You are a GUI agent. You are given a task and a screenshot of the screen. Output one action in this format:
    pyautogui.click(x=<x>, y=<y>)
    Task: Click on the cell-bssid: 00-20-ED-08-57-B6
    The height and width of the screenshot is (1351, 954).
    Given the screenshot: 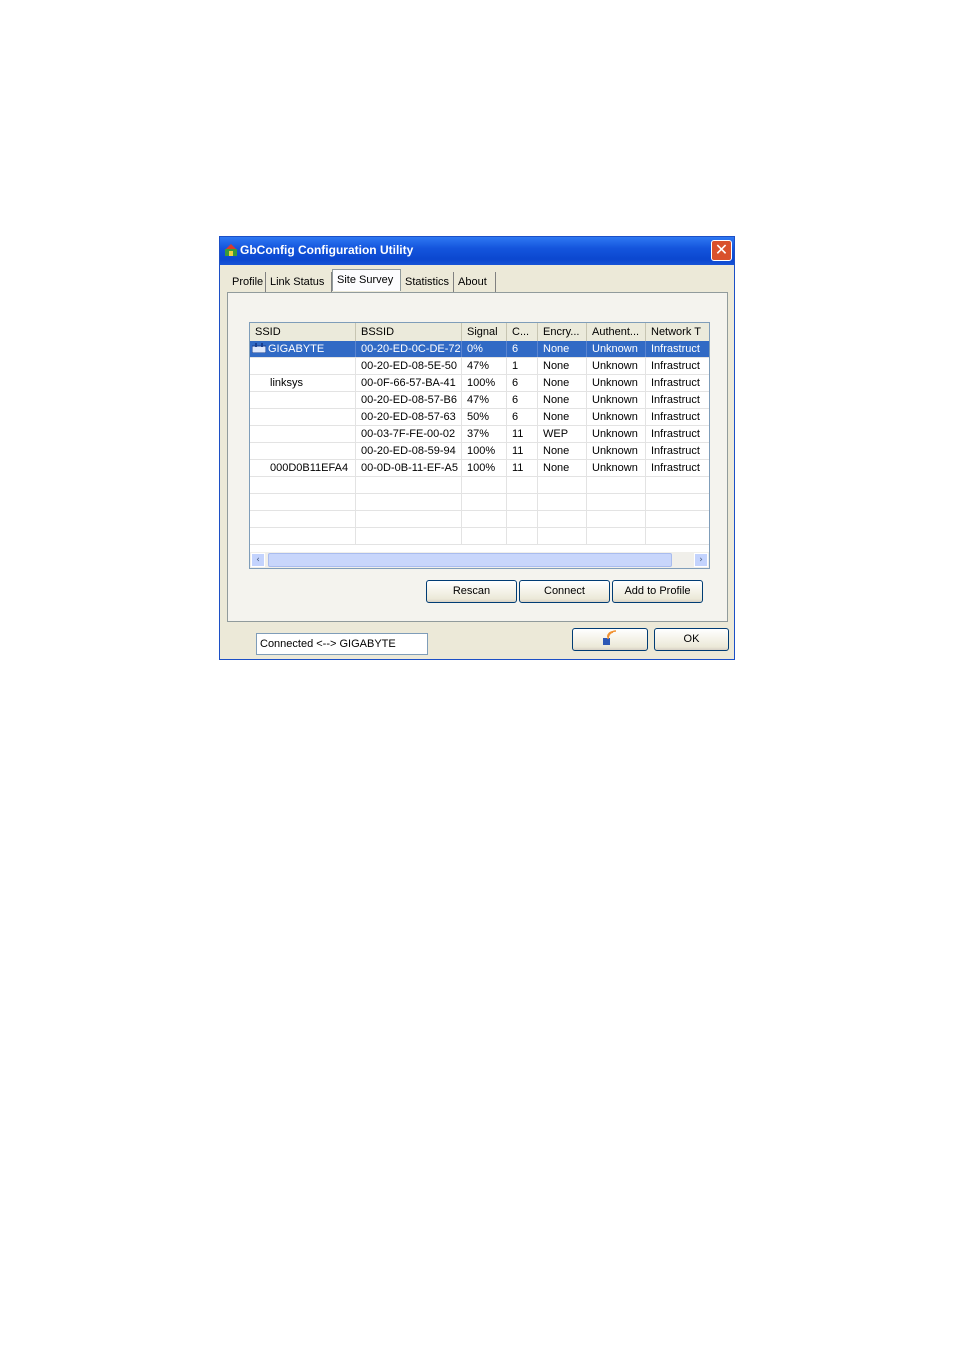 What is the action you would take?
    pyautogui.click(x=409, y=400)
    